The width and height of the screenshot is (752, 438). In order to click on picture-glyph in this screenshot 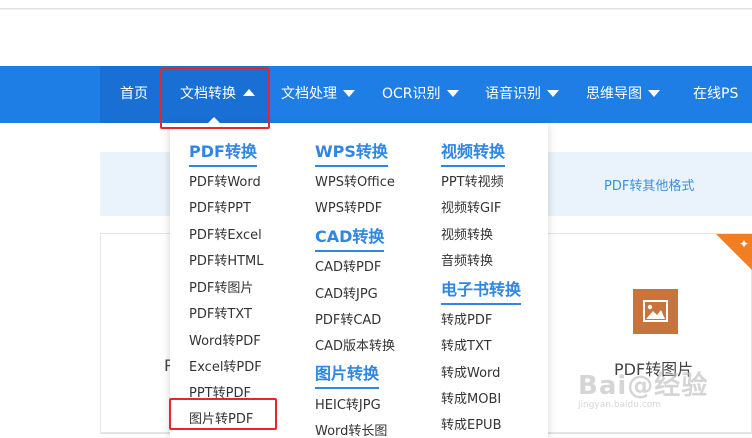, I will do `click(655, 311)`.